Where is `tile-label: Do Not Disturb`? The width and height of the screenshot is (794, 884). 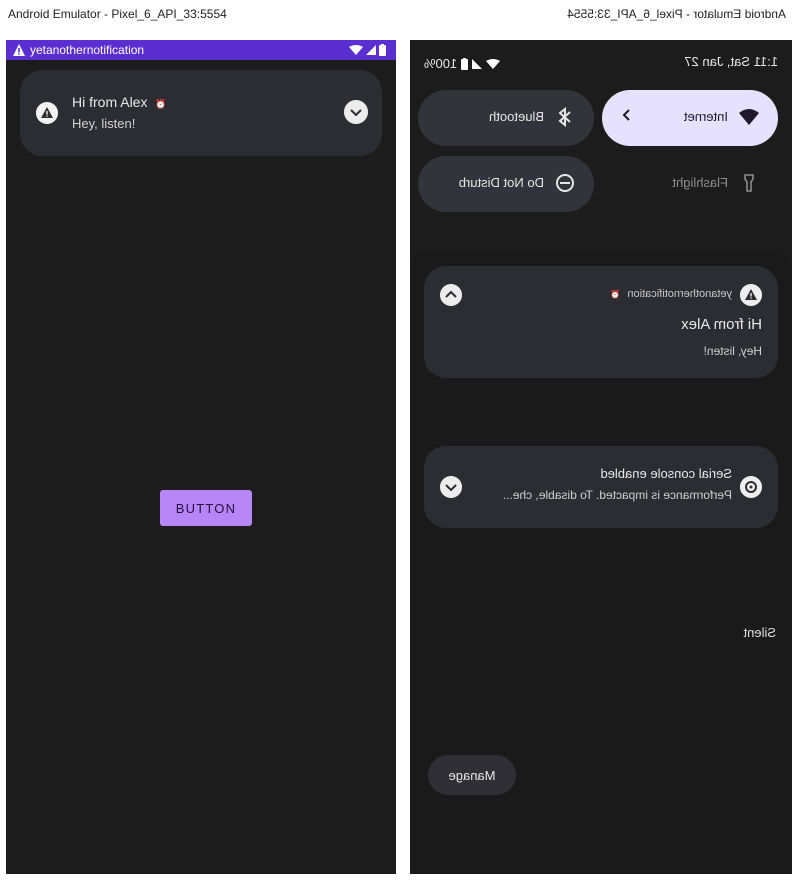 tile-label: Do Not Disturb is located at coordinates (501, 182).